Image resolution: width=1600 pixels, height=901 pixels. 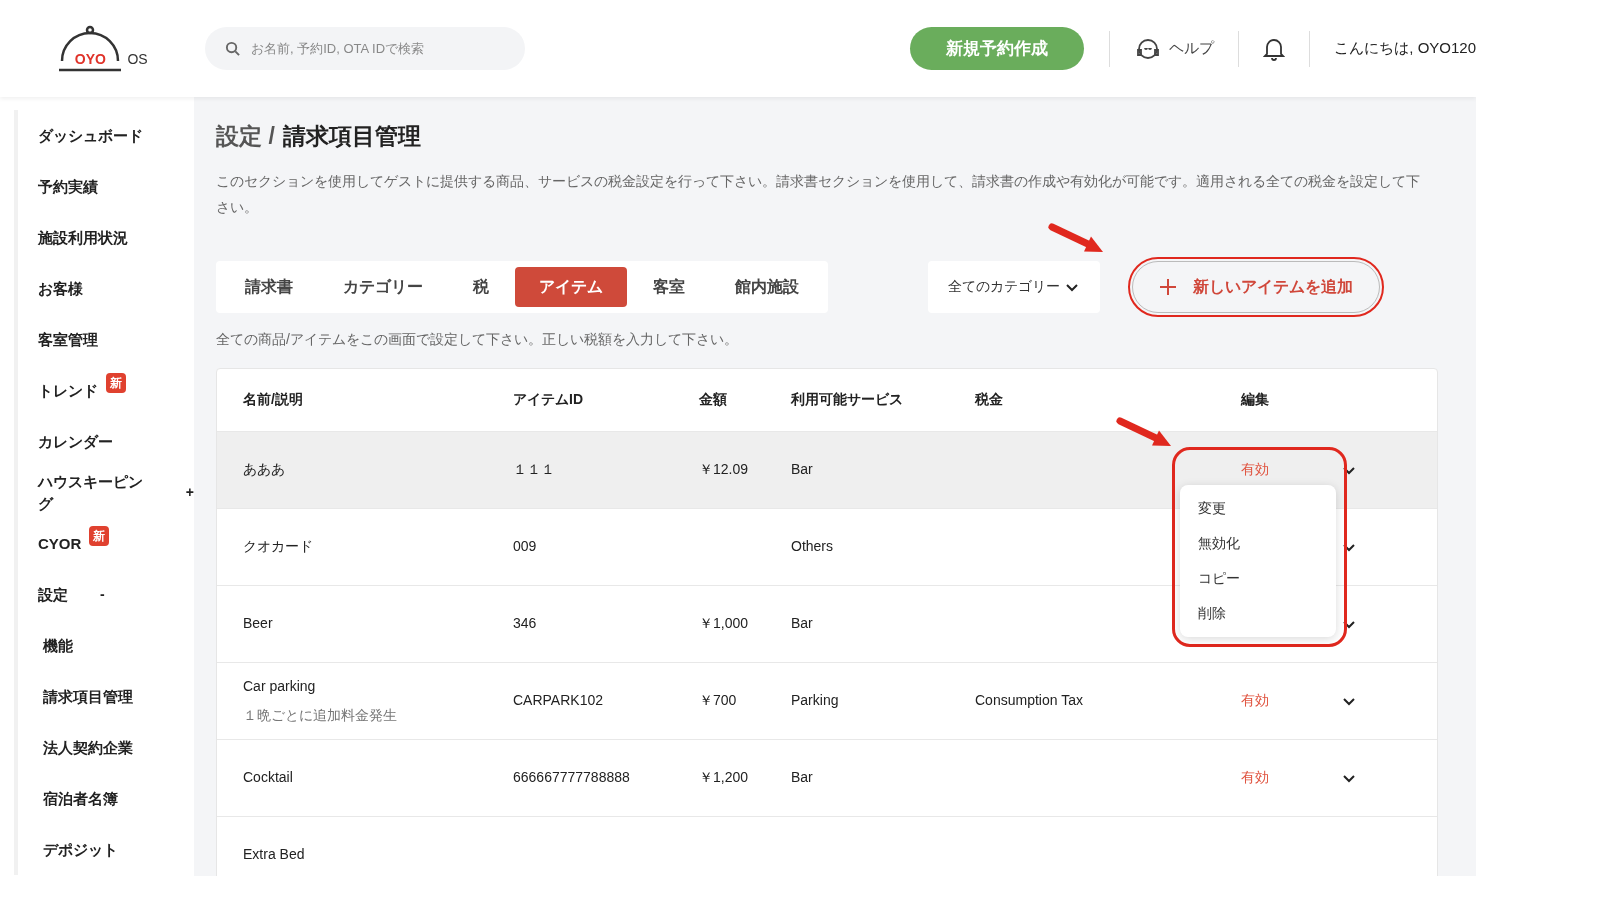 I want to click on search-icon, so click(x=232, y=48).